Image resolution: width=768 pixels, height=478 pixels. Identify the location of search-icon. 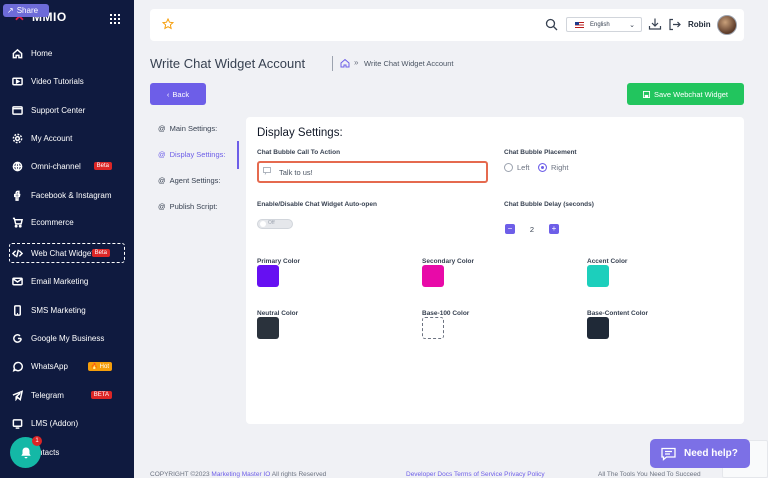
(551, 24).